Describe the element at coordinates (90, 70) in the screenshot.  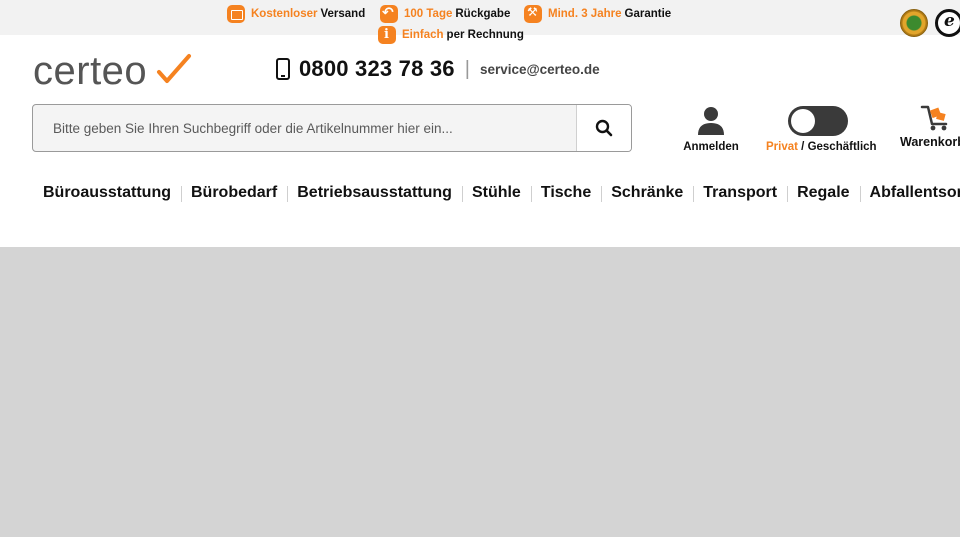
I see `logo-text: certeo` at that location.